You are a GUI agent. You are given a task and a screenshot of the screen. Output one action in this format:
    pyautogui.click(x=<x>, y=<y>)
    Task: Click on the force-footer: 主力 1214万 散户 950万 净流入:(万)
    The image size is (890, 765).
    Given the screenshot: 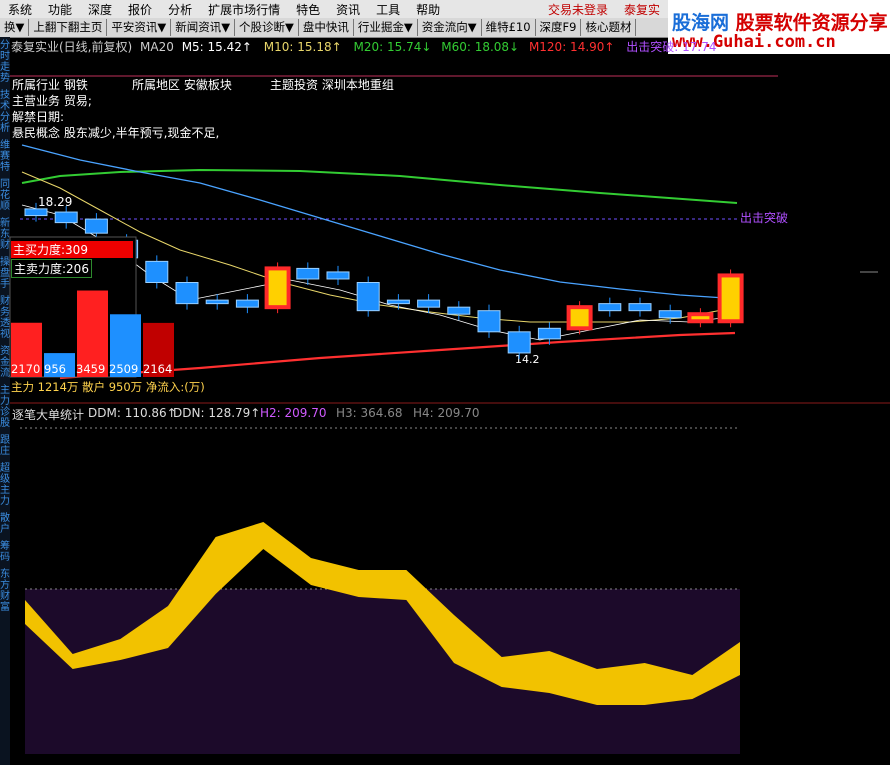 What is the action you would take?
    pyautogui.click(x=108, y=387)
    